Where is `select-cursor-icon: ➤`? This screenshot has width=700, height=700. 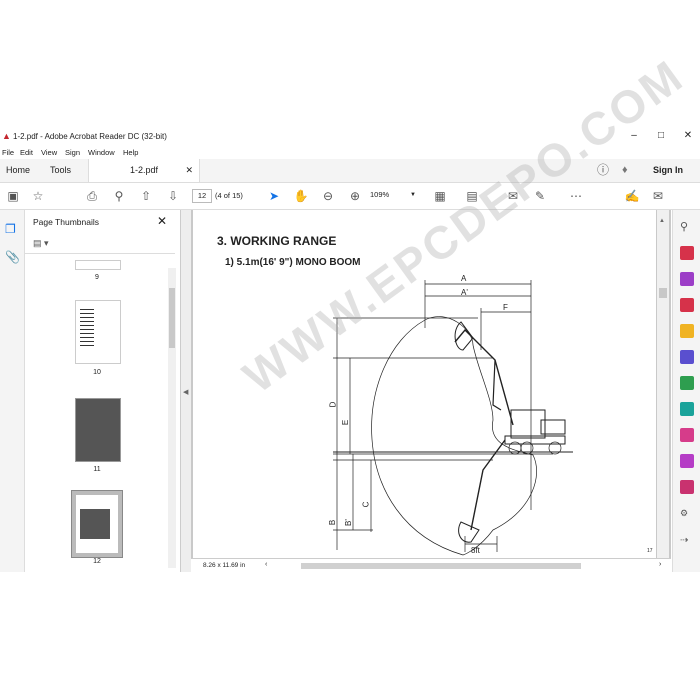 select-cursor-icon: ➤ is located at coordinates (274, 196).